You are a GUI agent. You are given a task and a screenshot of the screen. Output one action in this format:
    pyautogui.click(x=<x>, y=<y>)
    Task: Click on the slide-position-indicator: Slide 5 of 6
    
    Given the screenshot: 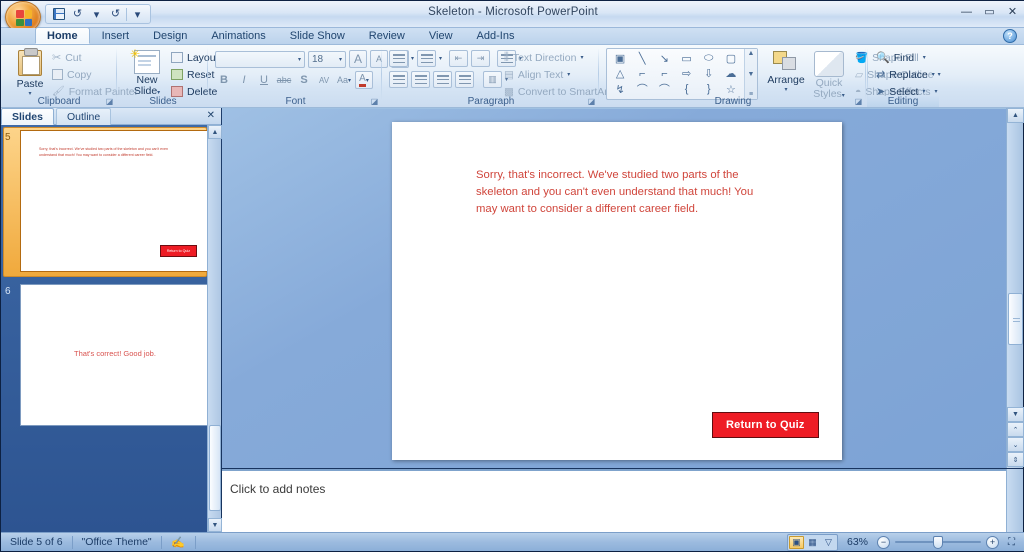 What is the action you would take?
    pyautogui.click(x=36, y=542)
    